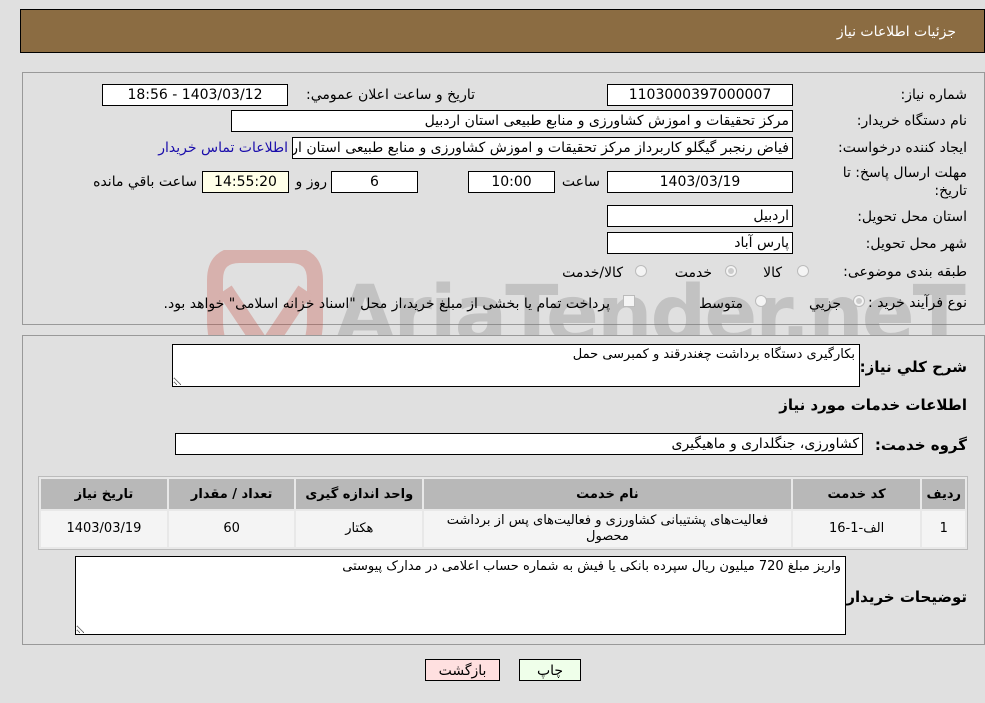 Image resolution: width=985 pixels, height=703 pixels. Describe the element at coordinates (772, 273) in the screenshot. I see `category-goods-label: کالا` at that location.